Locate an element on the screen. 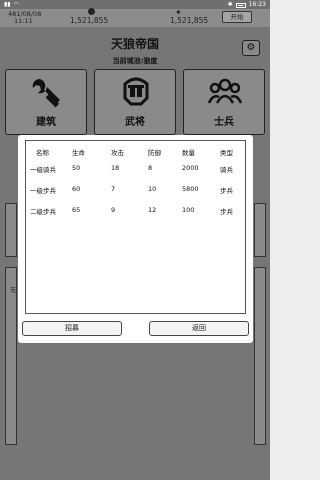 This screenshot has height=480, width=320. row-atk: 9 is located at coordinates (113, 210).